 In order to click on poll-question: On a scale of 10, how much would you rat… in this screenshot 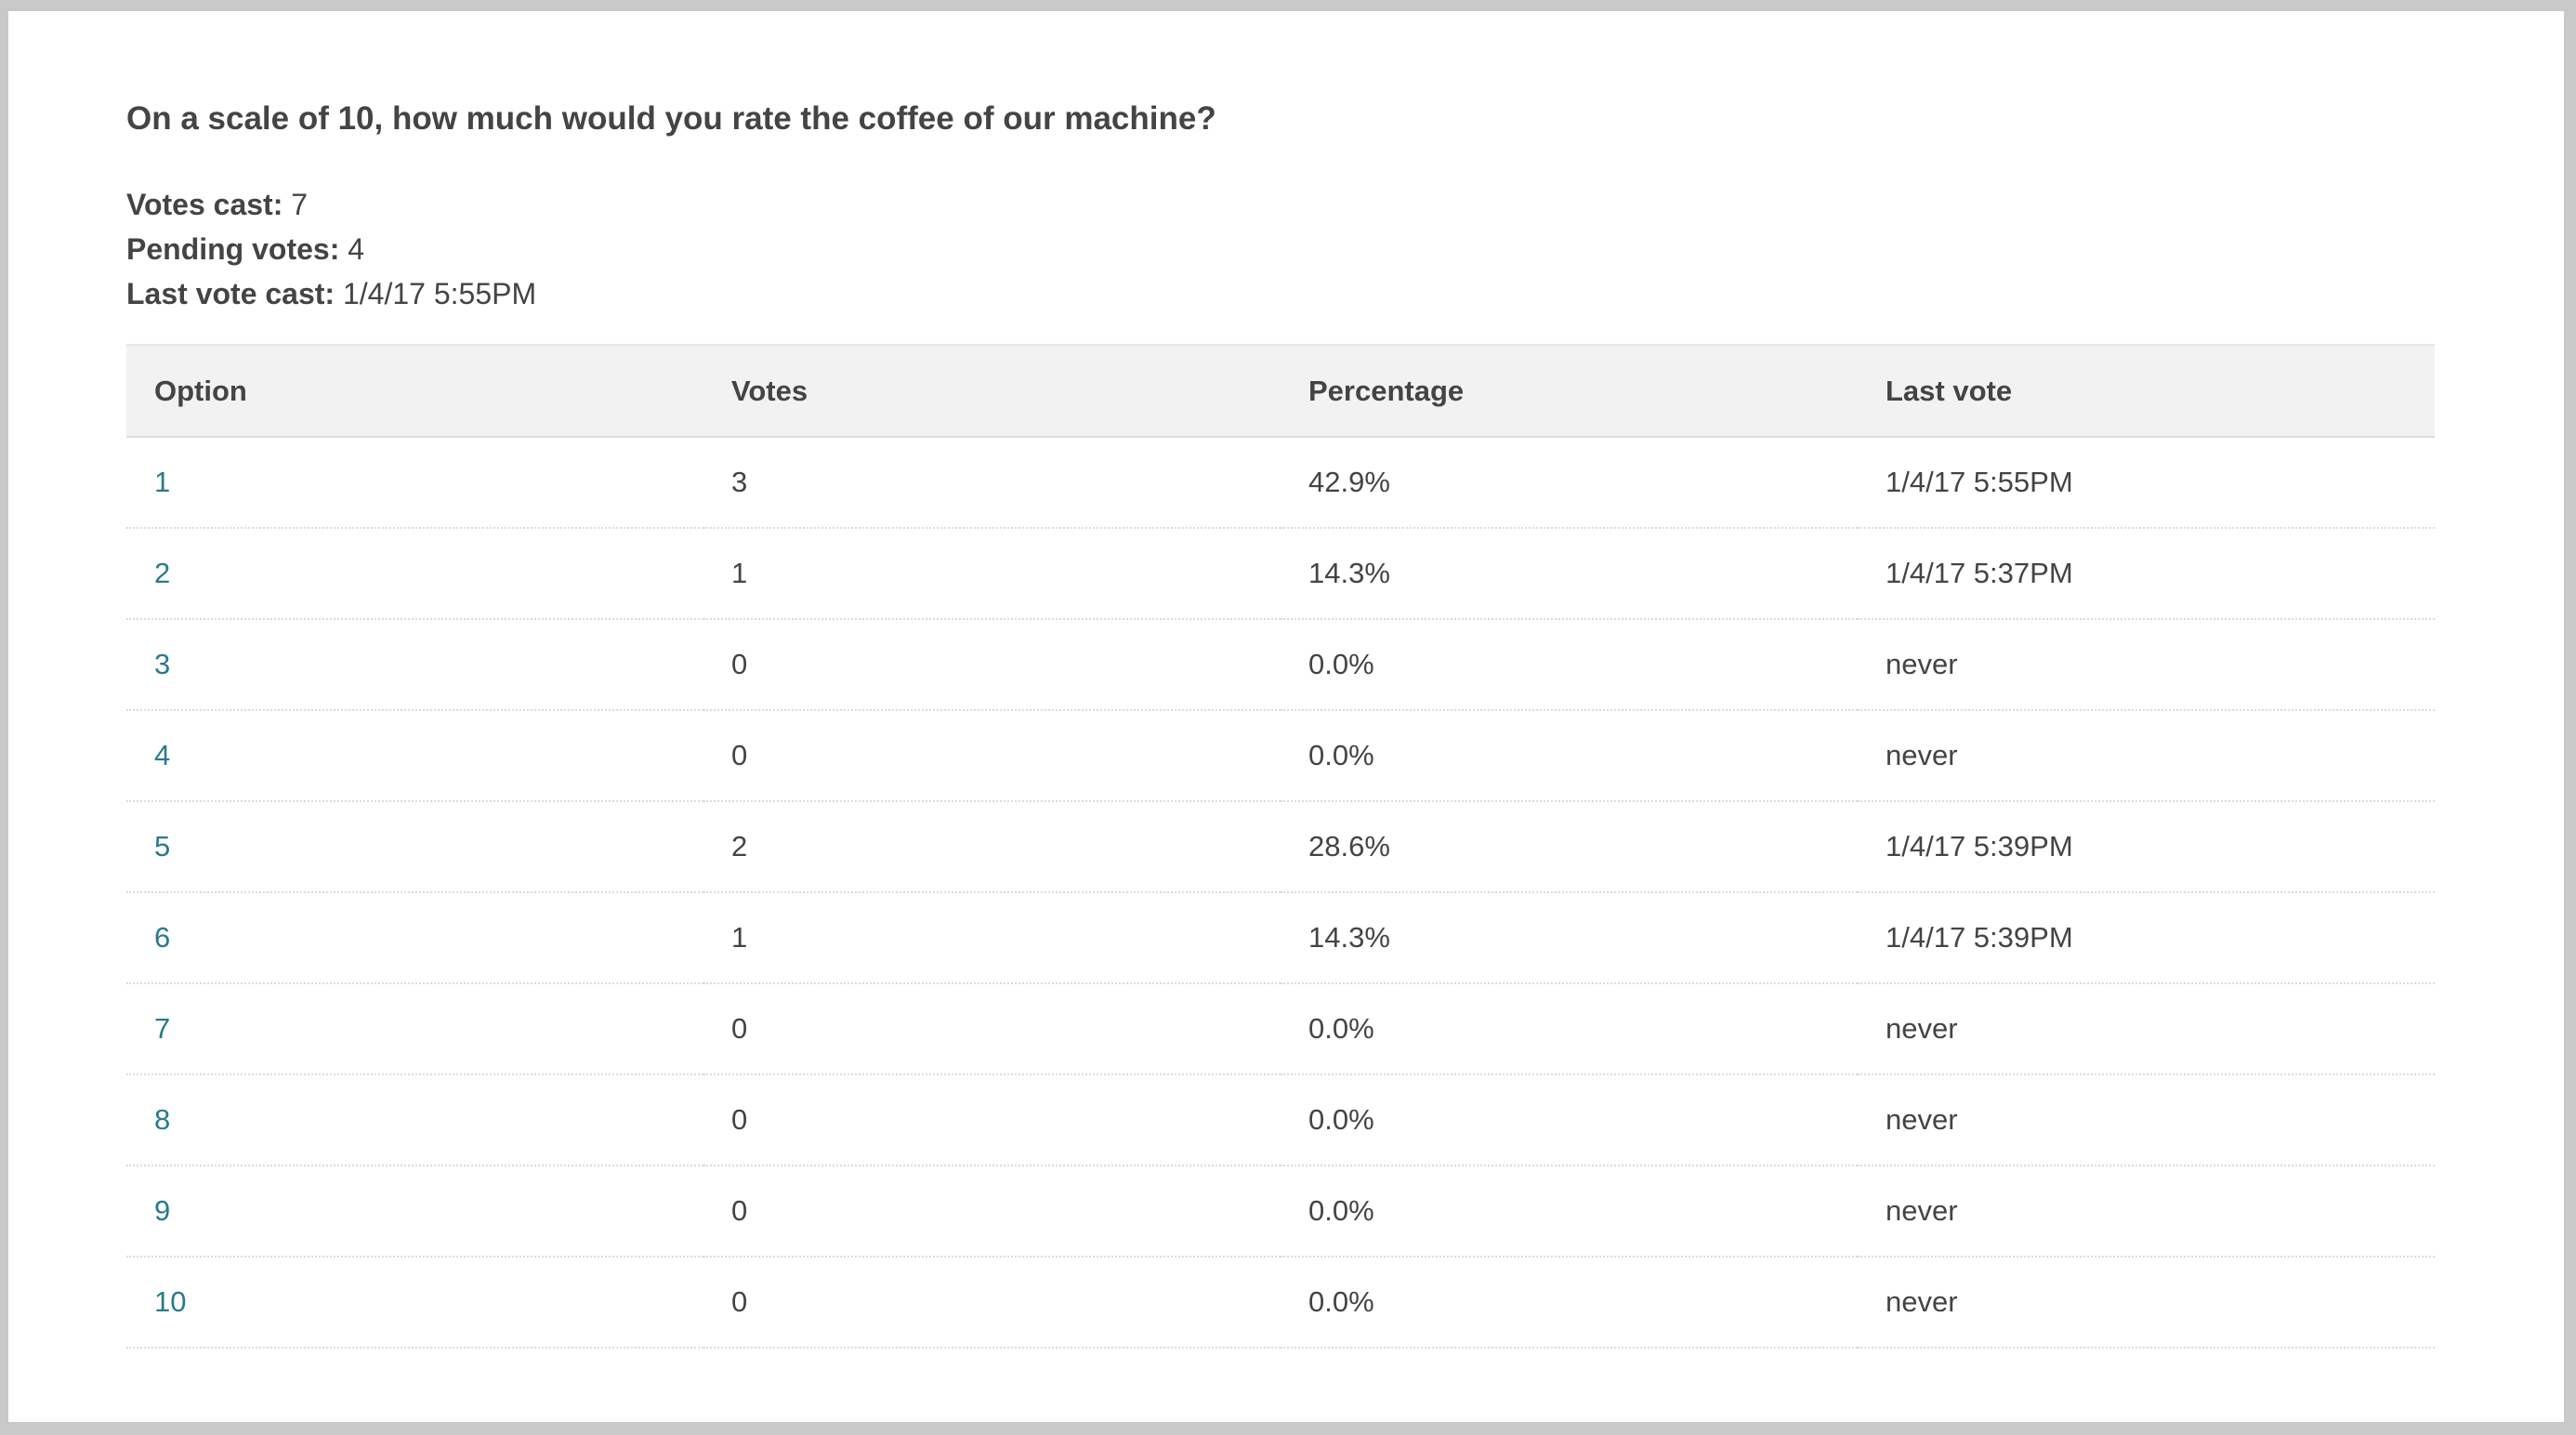, I will do `click(671, 118)`.